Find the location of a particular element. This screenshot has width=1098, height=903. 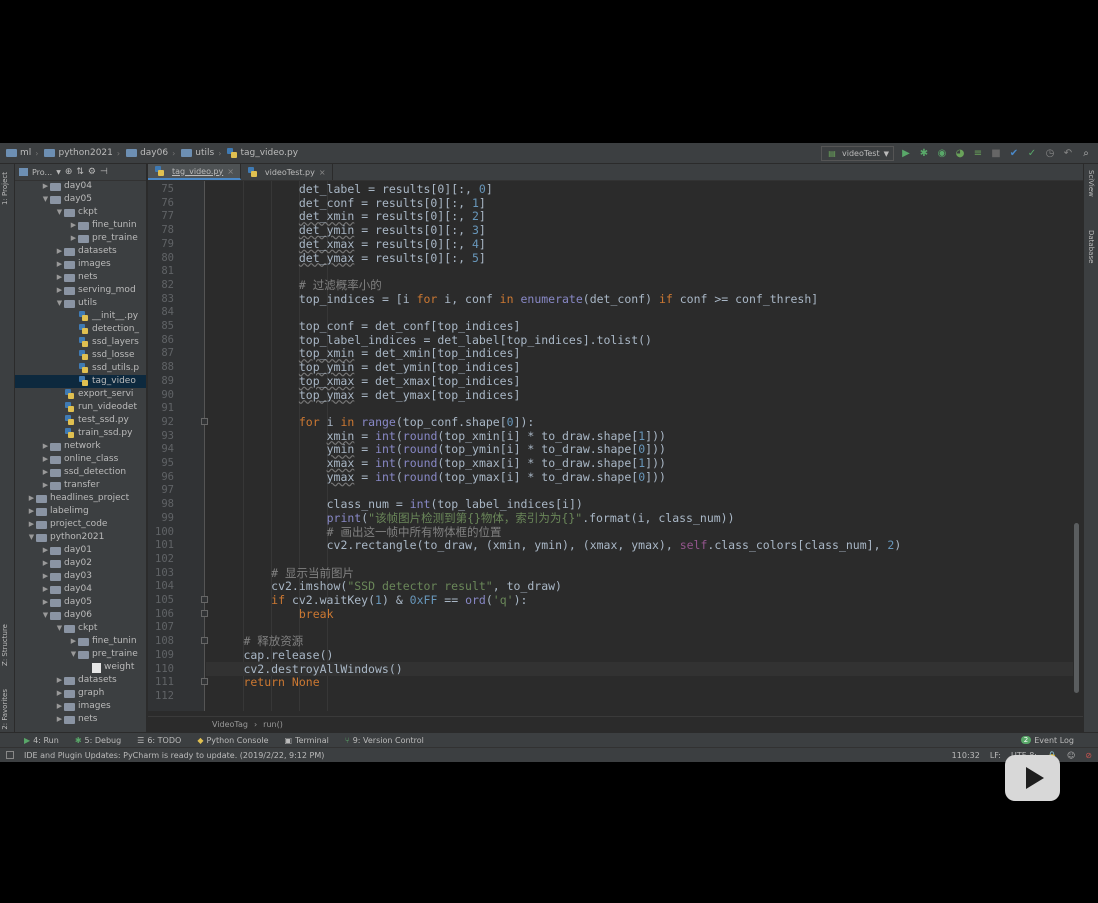

tab-tag-video: tag_video.py × is located at coordinates (194, 172).